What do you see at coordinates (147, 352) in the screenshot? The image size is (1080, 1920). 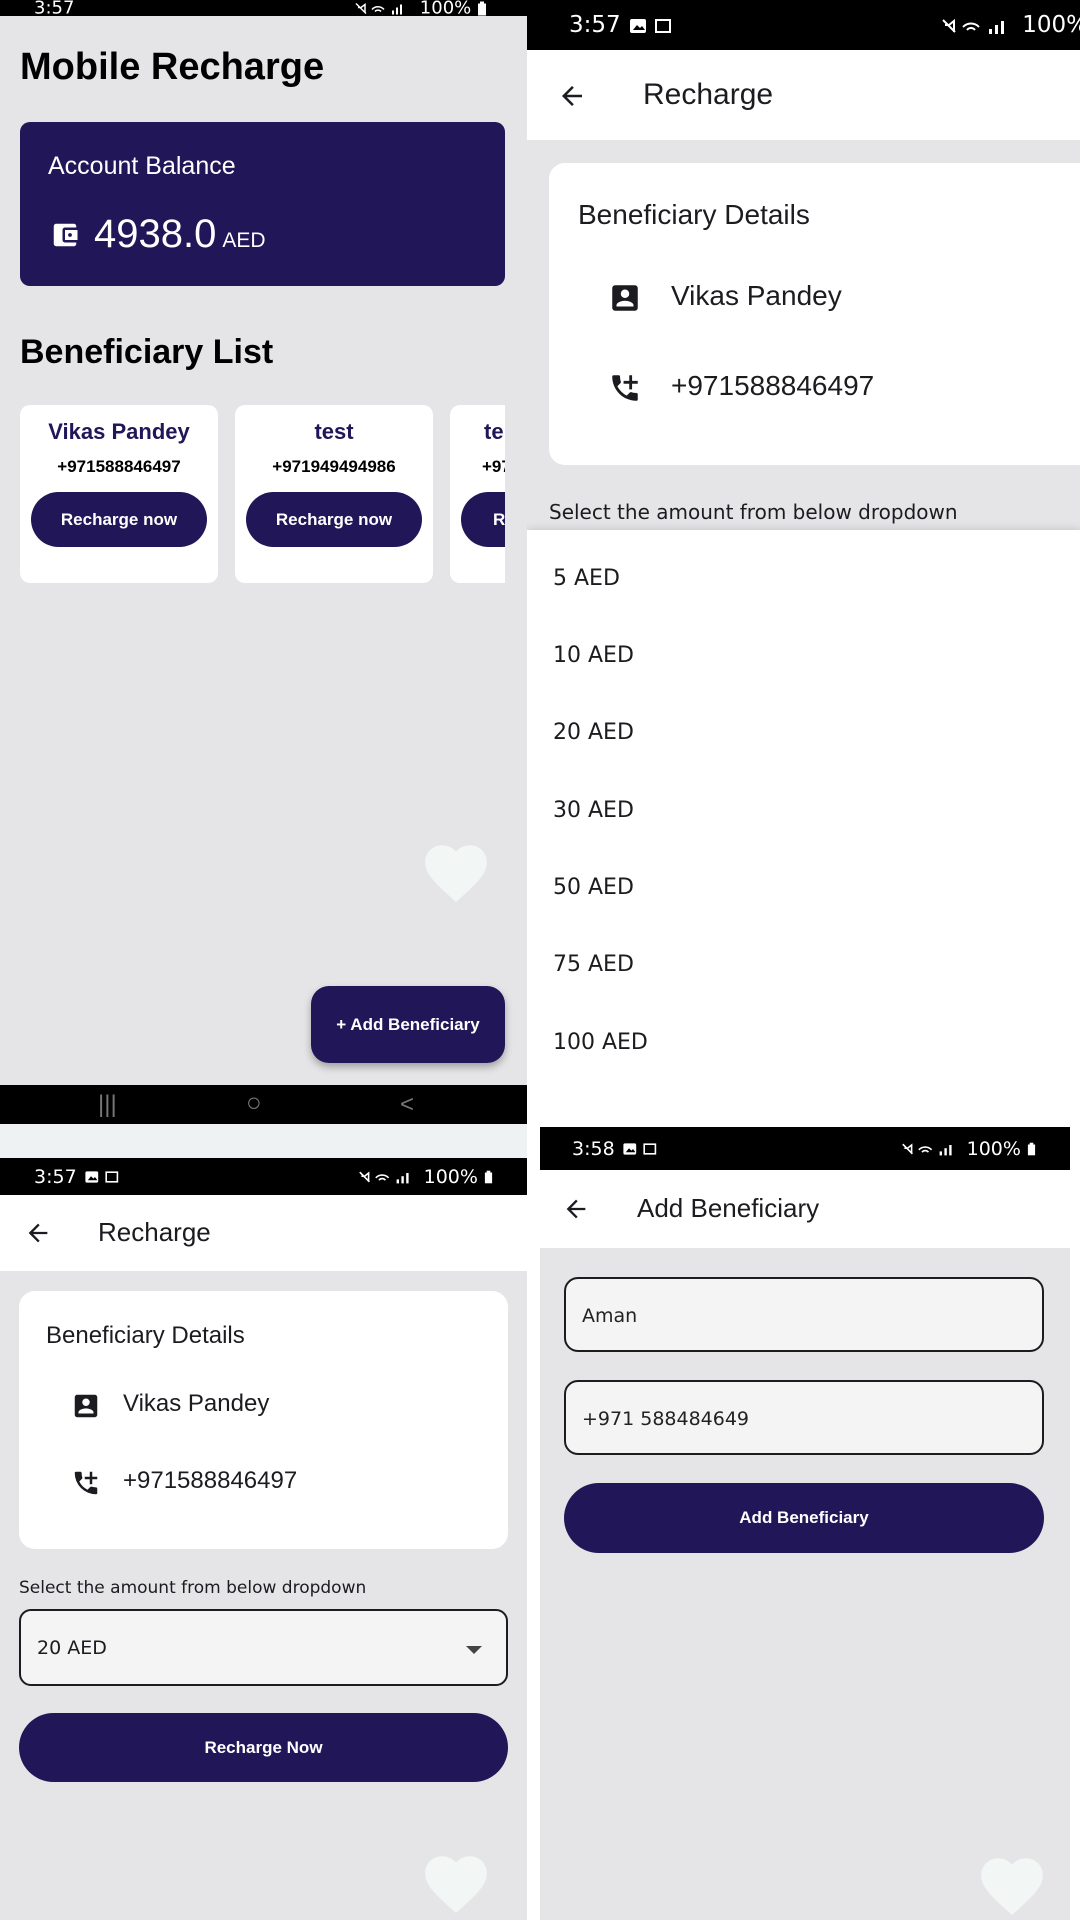 I see `section-title: Beneficiary List` at bounding box center [147, 352].